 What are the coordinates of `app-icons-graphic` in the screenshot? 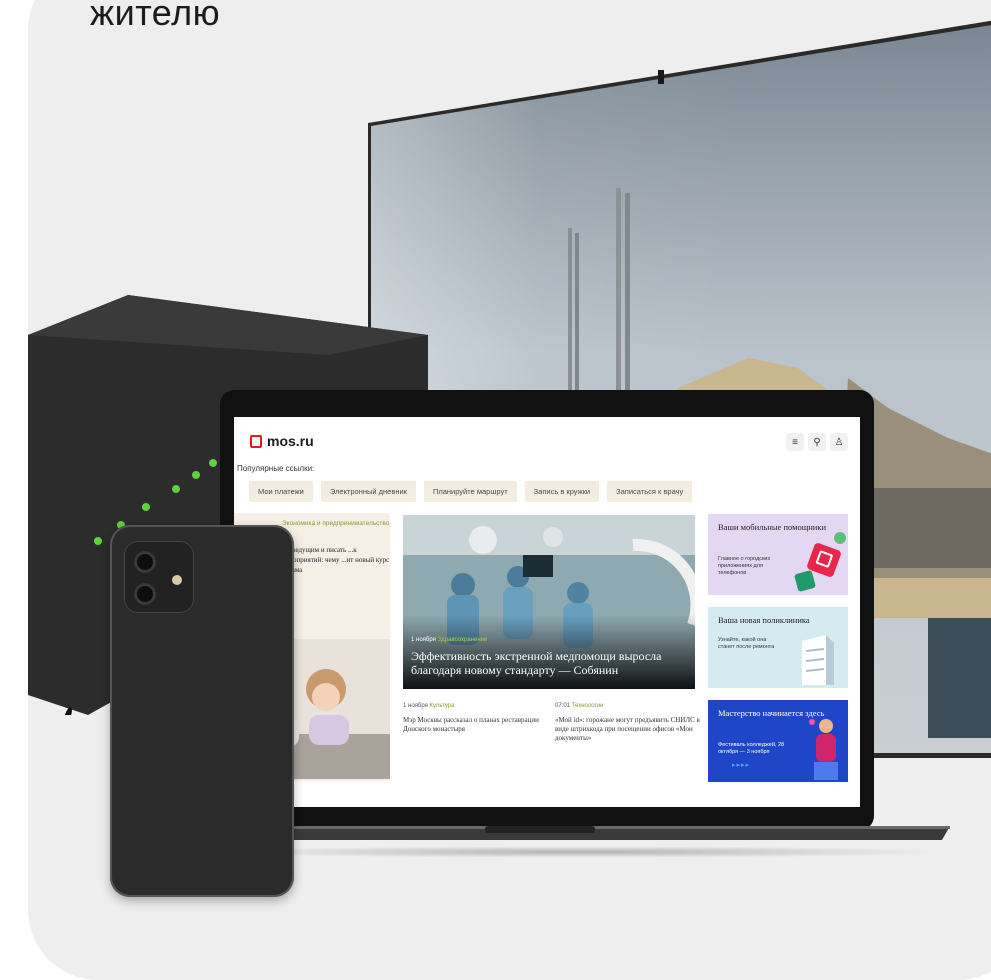 It's located at (820, 562).